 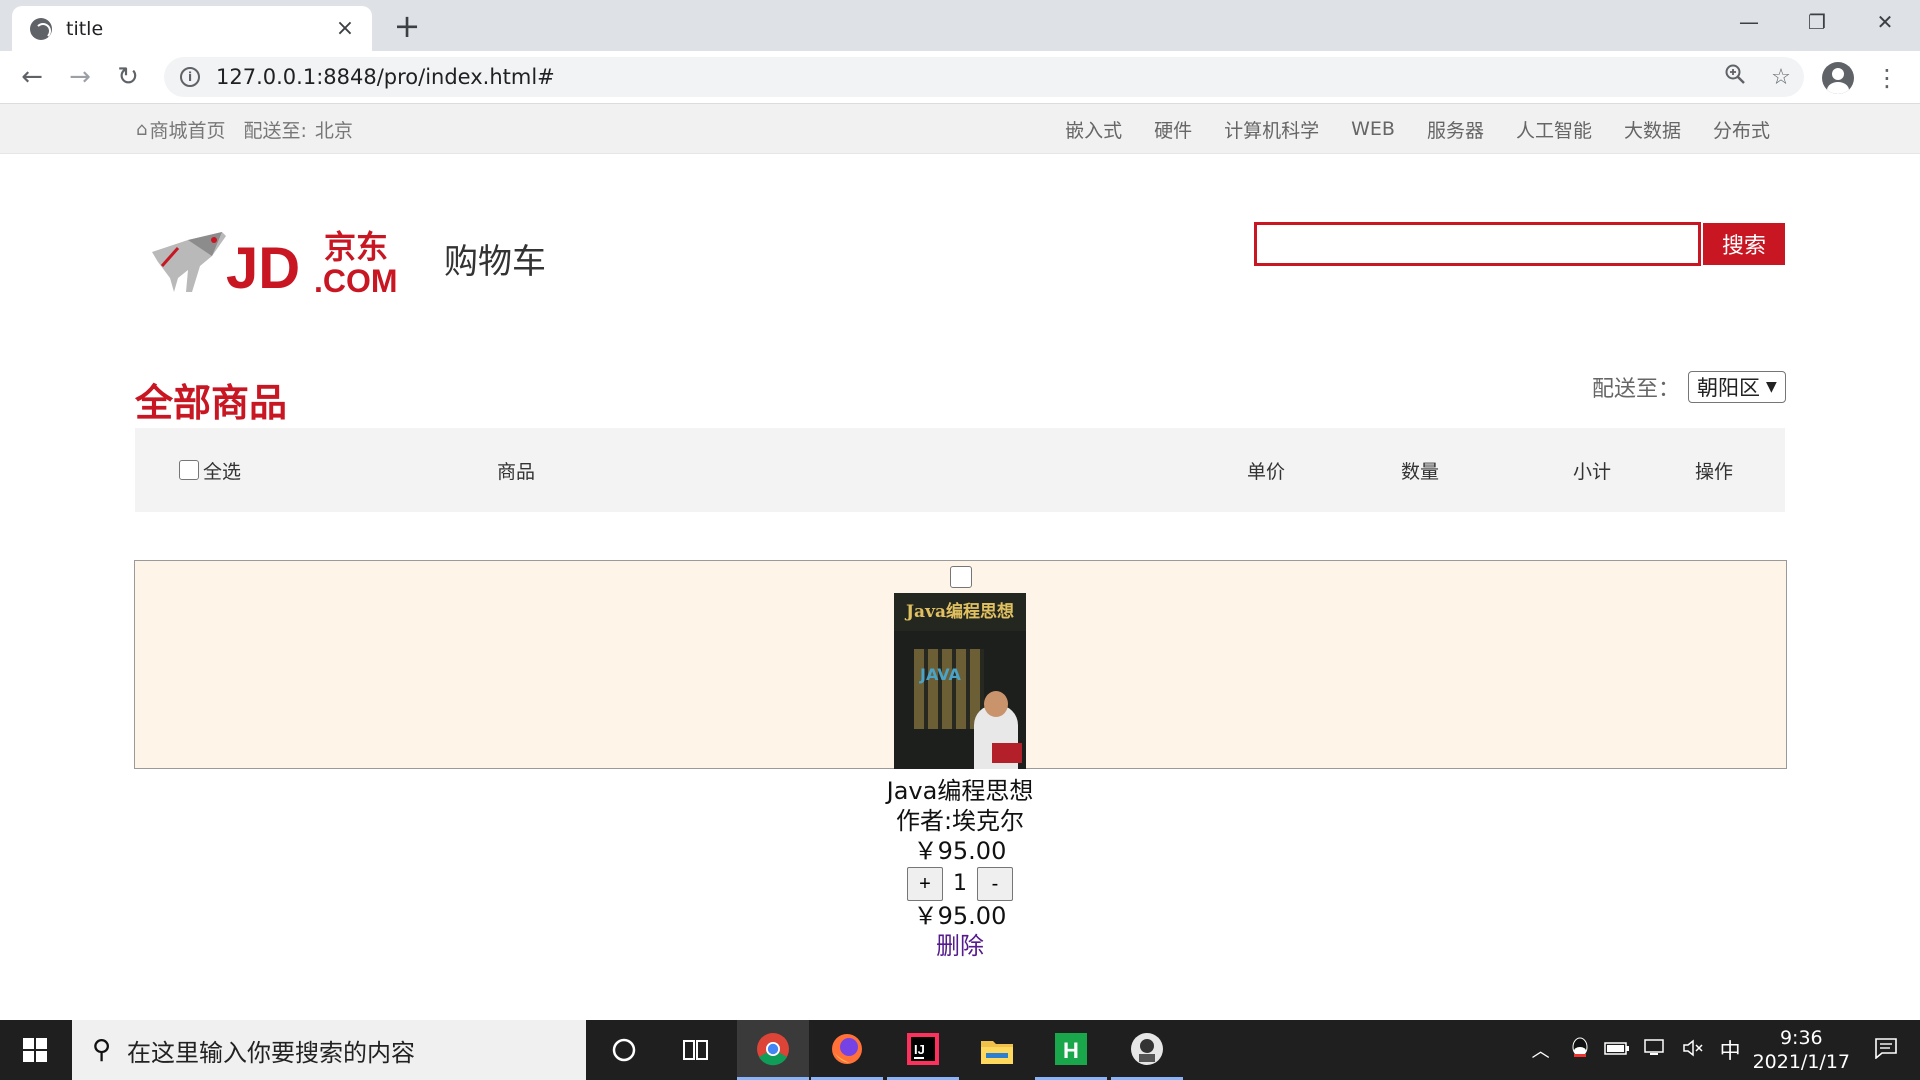 I want to click on user-app-taskbar-icon, so click(x=1147, y=1050).